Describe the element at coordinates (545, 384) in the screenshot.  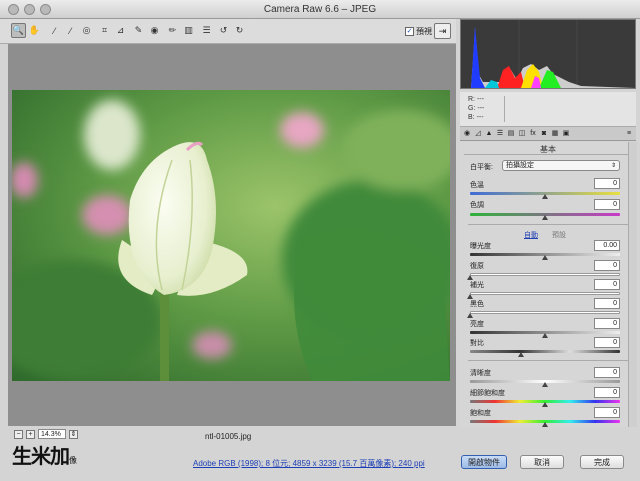
I see `clarity-slider-thumb` at that location.